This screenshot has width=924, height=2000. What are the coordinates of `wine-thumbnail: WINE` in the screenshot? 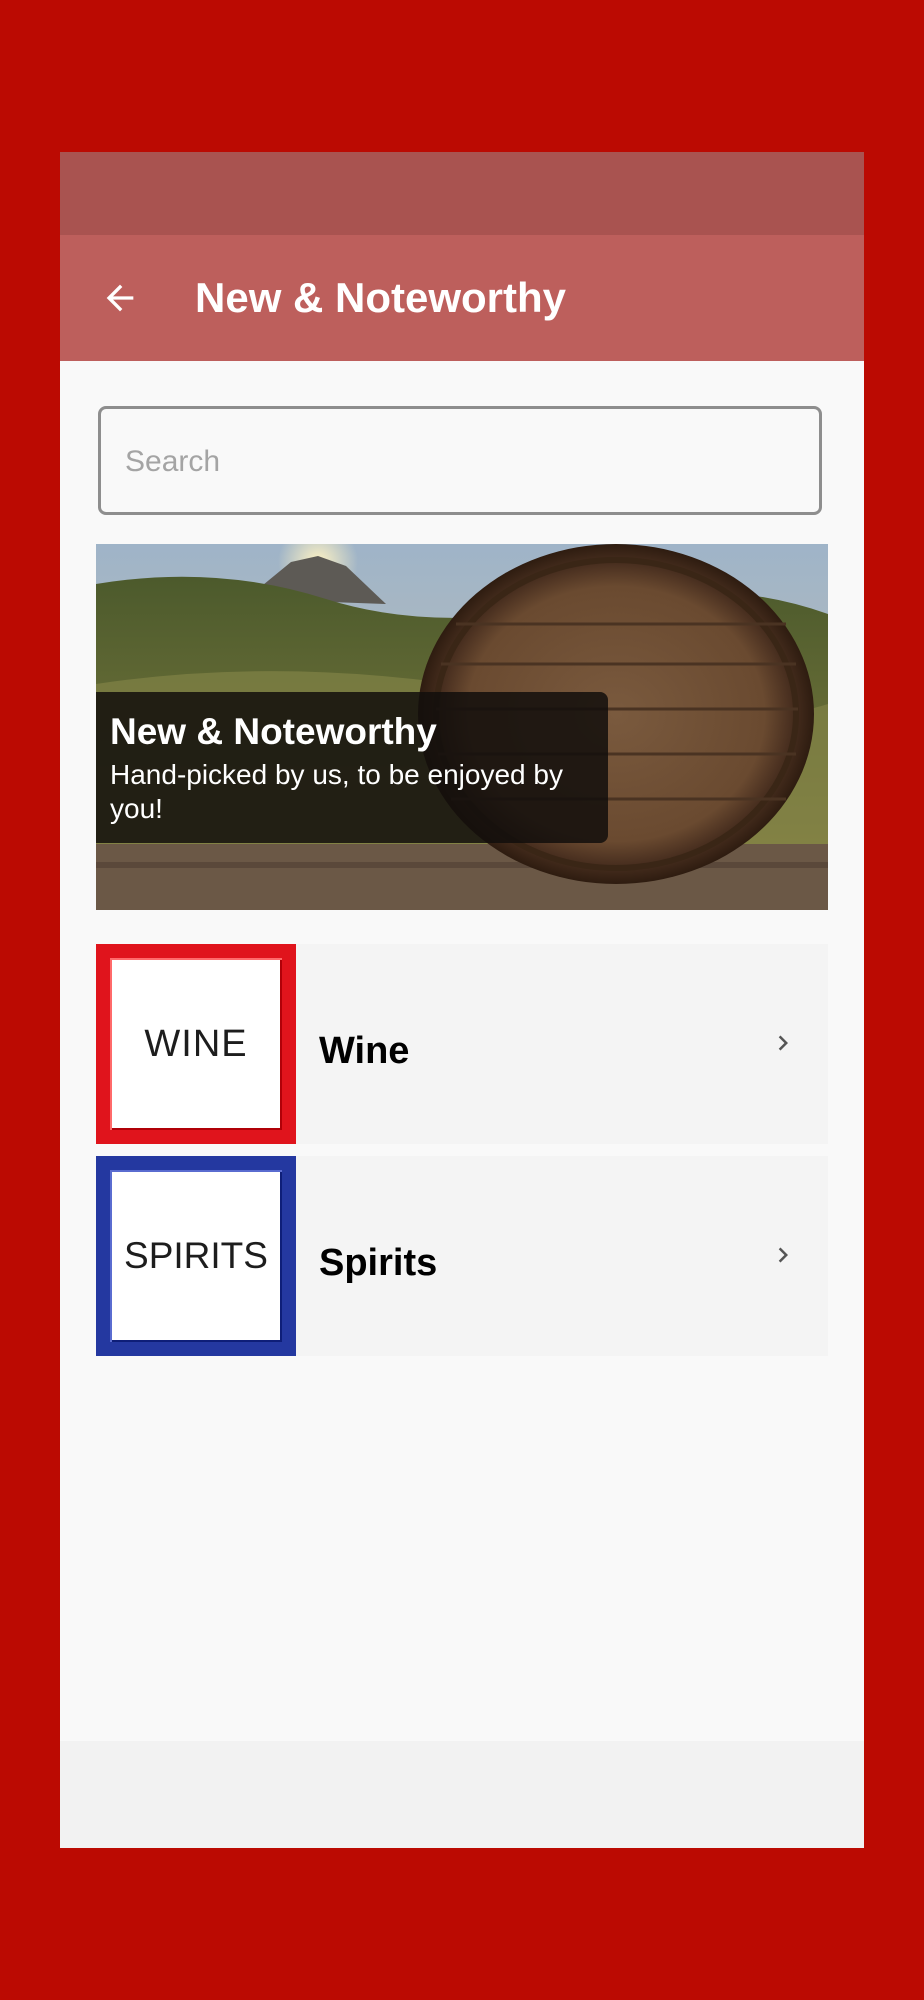 It's located at (196, 1044).